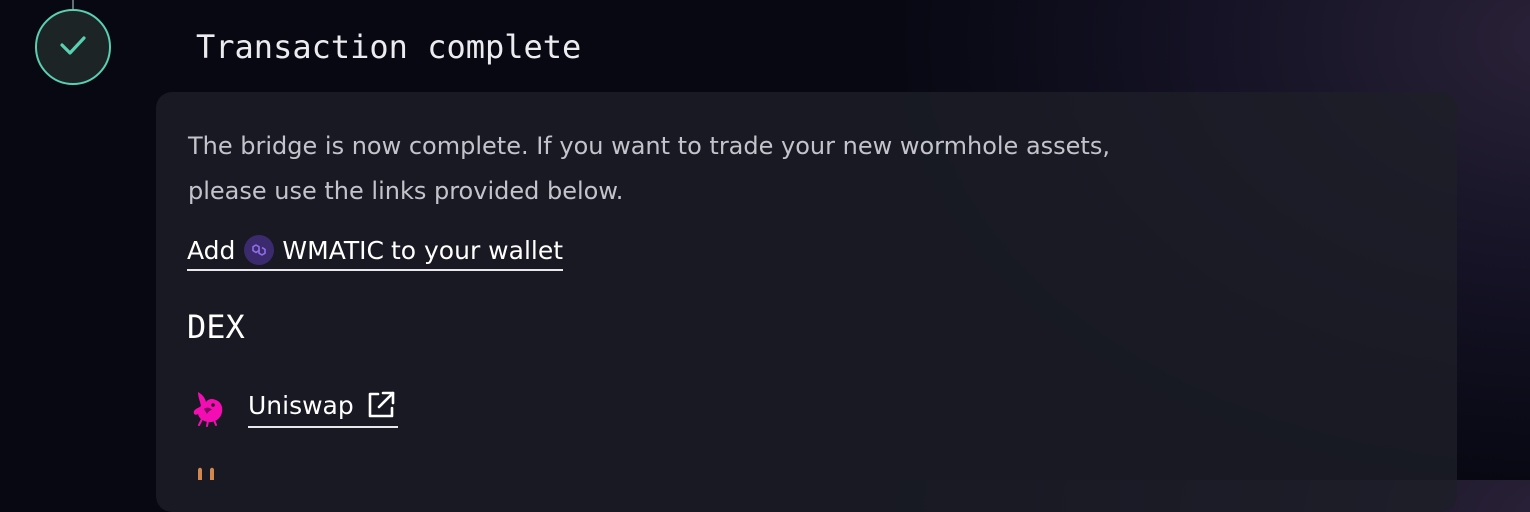 Image resolution: width=1530 pixels, height=512 pixels. I want to click on add-token-suffix: to your wallet, so click(477, 250).